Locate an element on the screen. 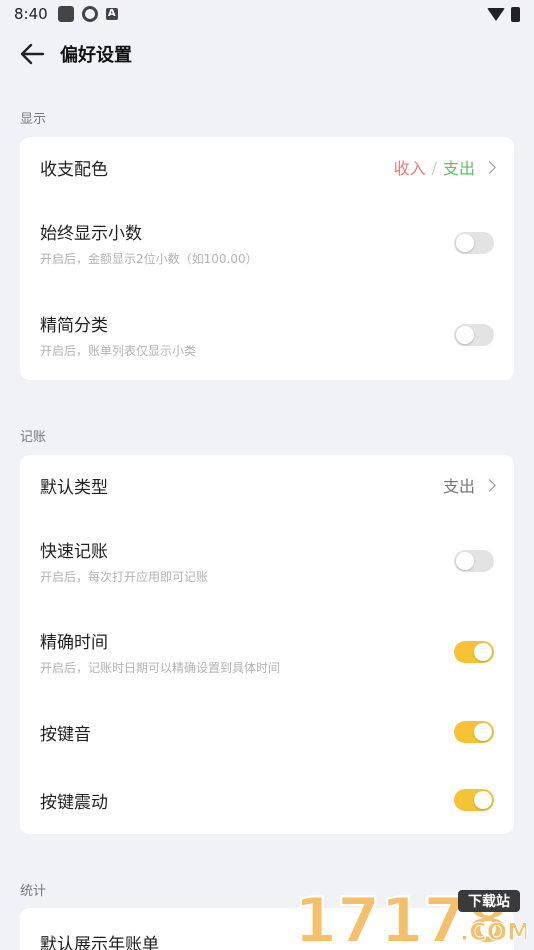 The width and height of the screenshot is (534, 950). watermark-domain: .COM is located at coordinates (493, 932).